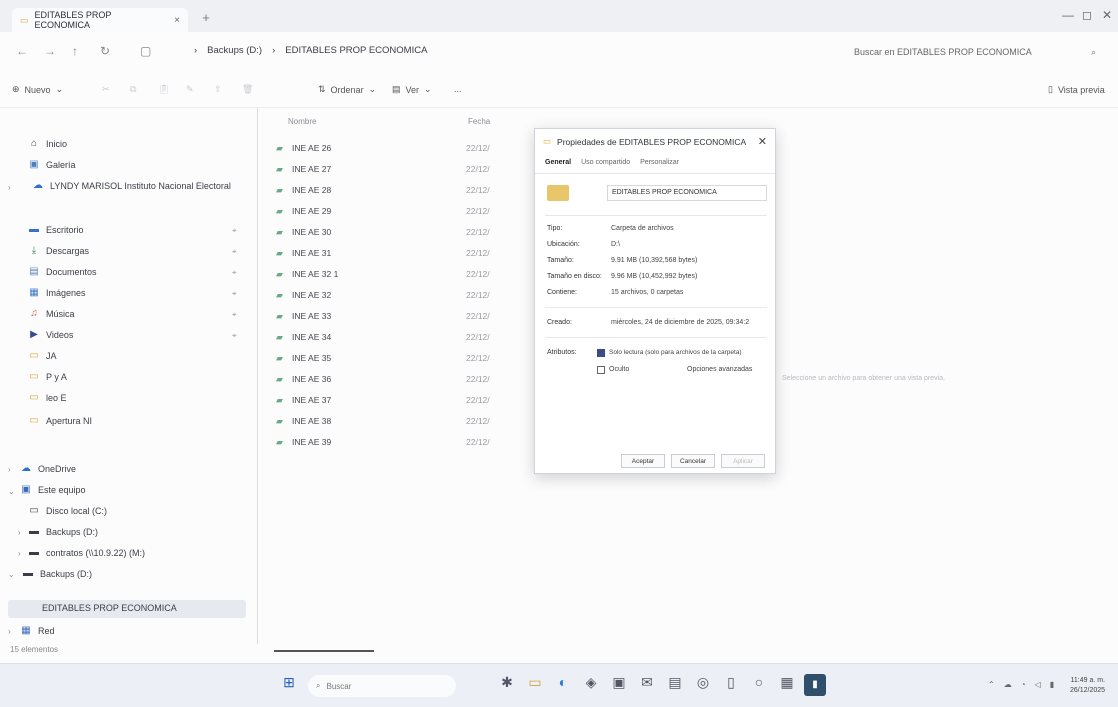 This screenshot has width=1118, height=707. I want to click on tab-customize: Personalizar, so click(659, 162).